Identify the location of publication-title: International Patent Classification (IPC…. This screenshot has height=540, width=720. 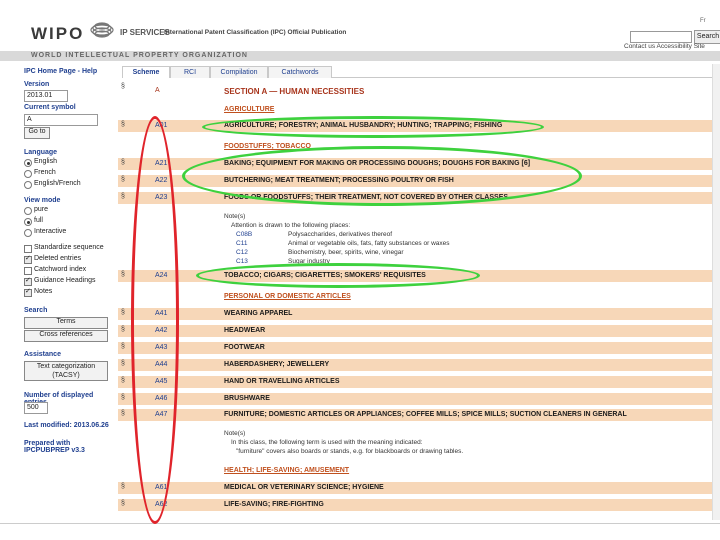
(255, 32).